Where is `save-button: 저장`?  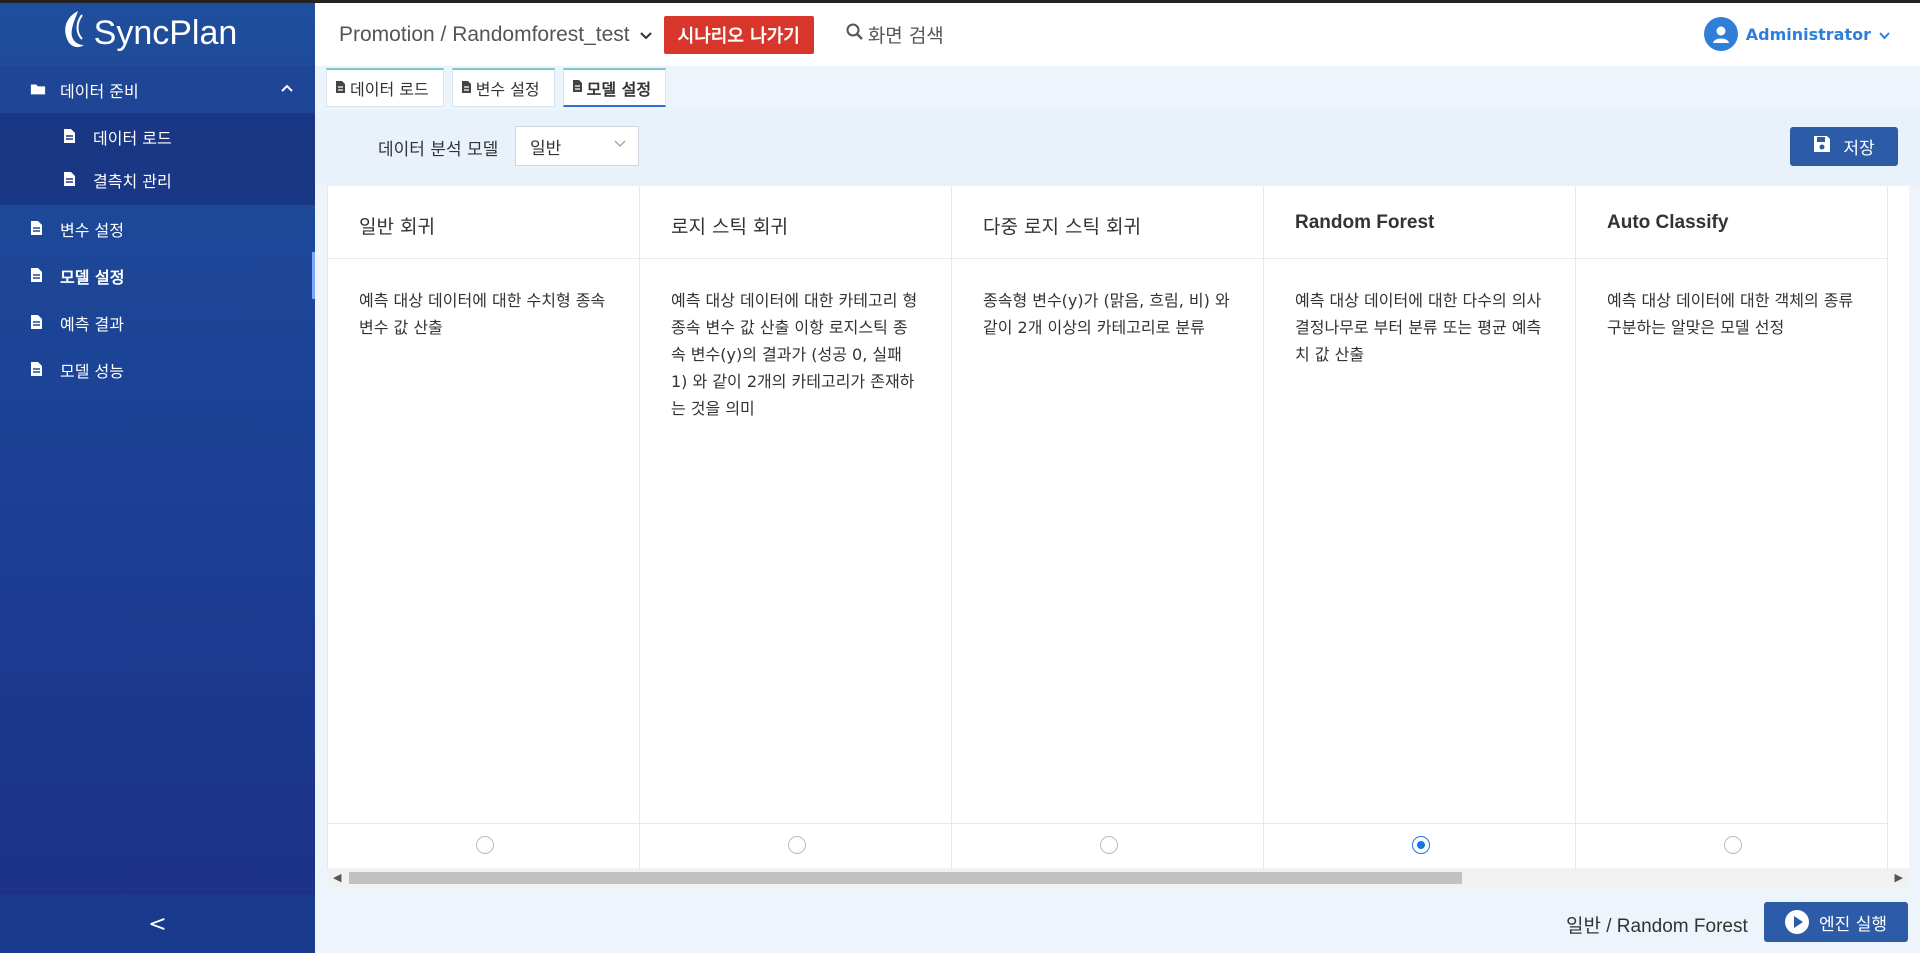 save-button: 저장 is located at coordinates (1844, 146).